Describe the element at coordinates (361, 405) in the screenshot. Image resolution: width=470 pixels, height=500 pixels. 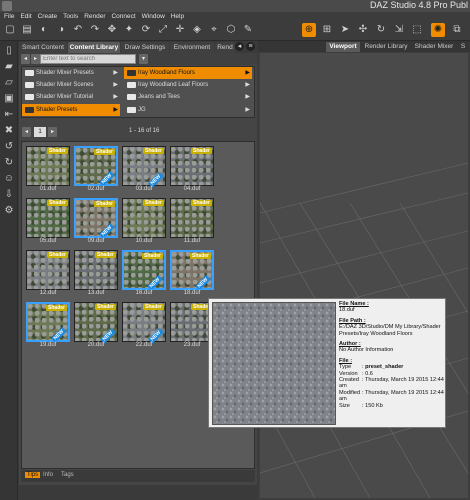
I see `size-row: Size: 150 Kb` at that location.